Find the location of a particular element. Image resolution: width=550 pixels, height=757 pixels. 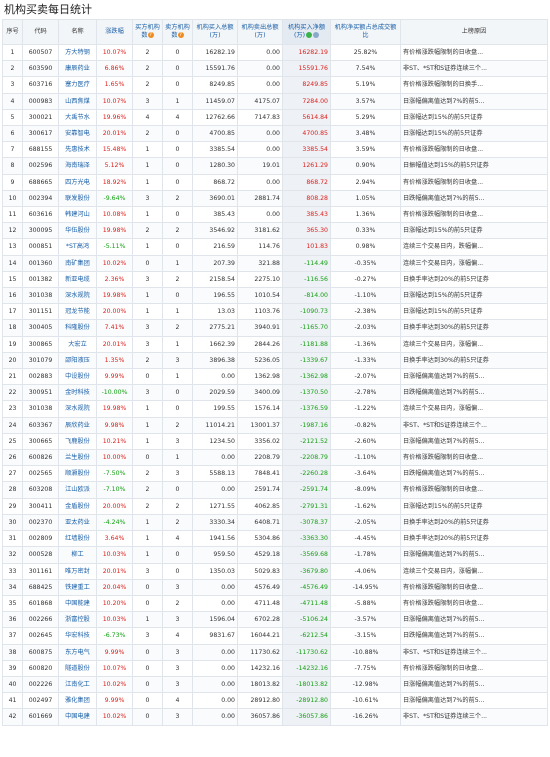

stock-name-link: 雅化集团 is located at coordinates (77, 701).